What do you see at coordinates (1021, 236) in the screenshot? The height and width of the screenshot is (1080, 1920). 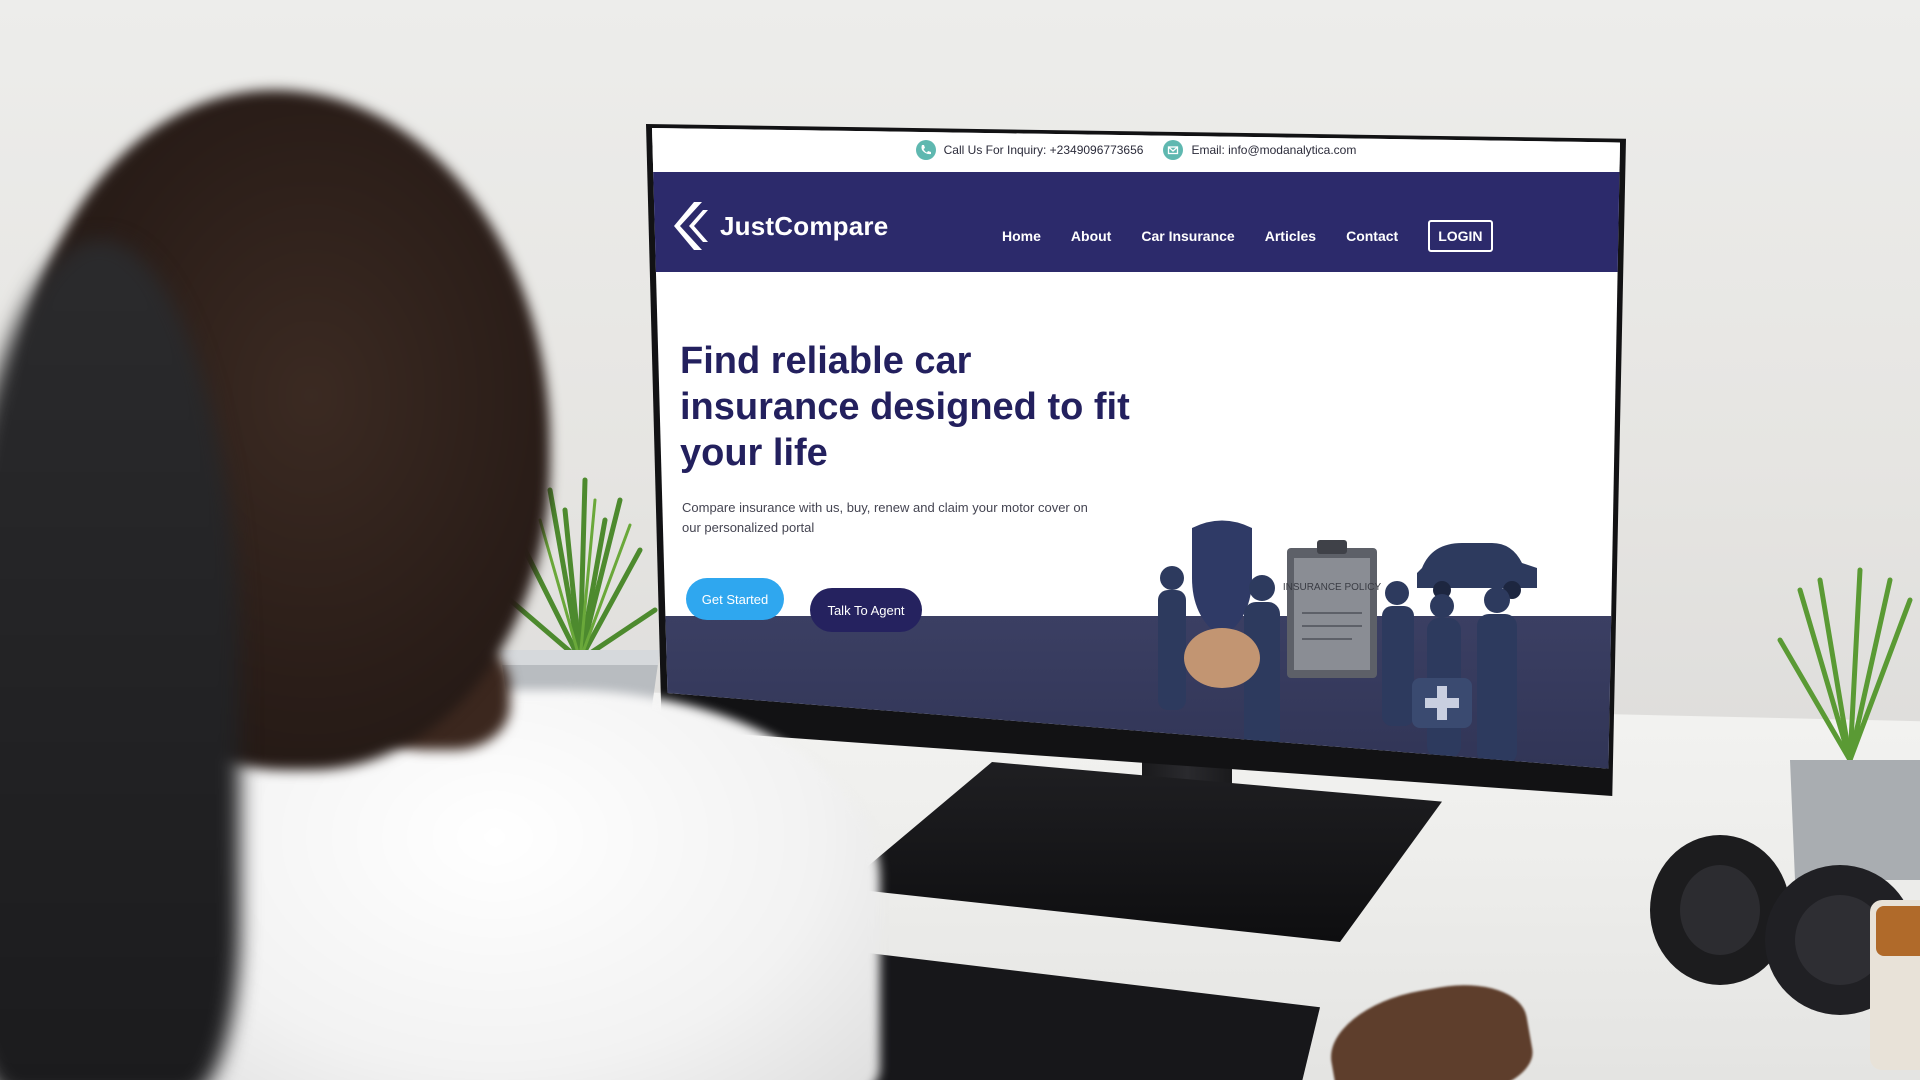 I see `nav-item-home: Home` at bounding box center [1021, 236].